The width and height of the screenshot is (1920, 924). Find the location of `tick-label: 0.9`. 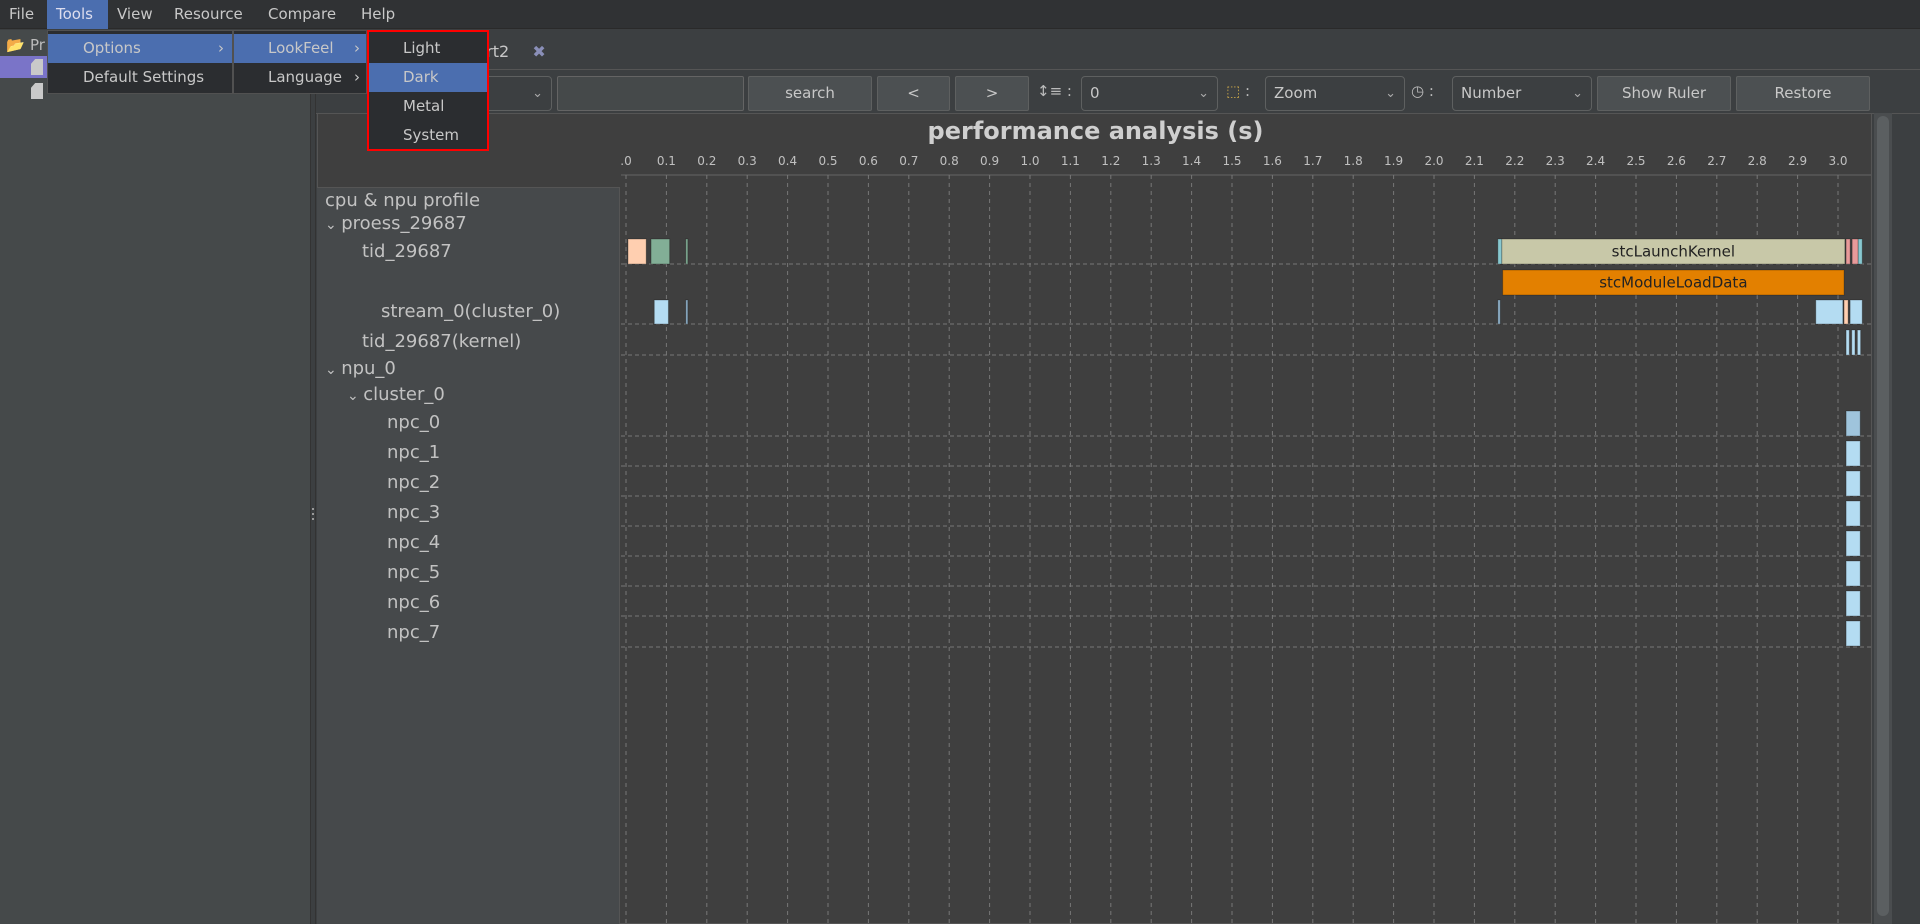

tick-label: 0.9 is located at coordinates (989, 161).